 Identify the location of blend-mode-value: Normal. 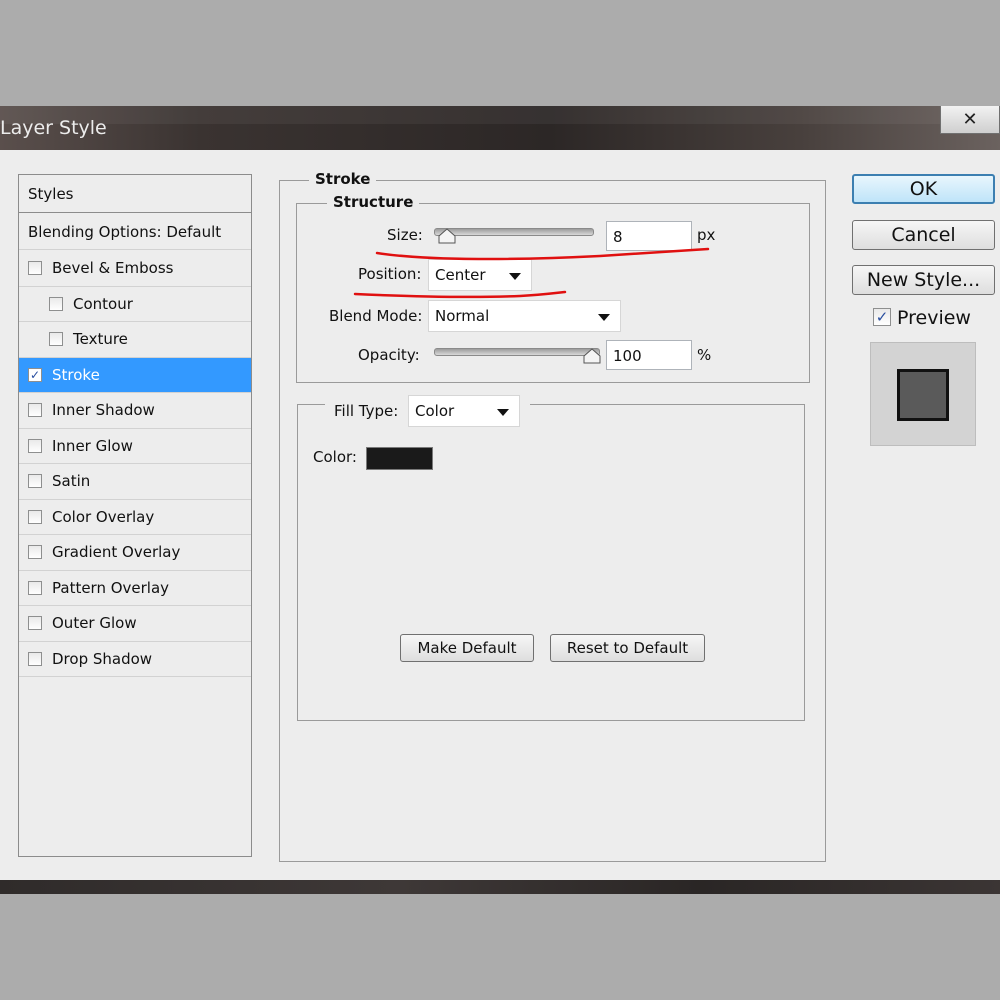
(462, 316).